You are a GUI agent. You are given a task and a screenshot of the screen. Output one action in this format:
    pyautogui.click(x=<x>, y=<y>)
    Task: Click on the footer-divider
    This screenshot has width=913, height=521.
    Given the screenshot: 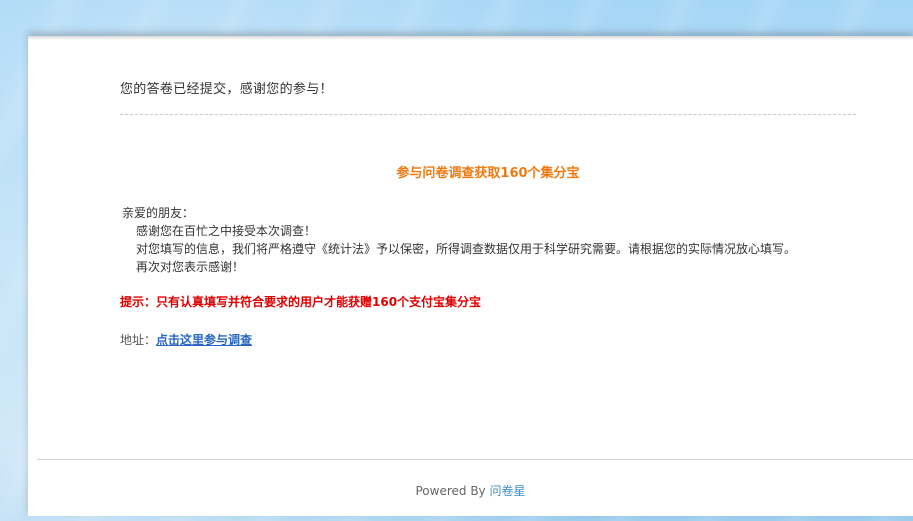 What is the action you would take?
    pyautogui.click(x=475, y=459)
    